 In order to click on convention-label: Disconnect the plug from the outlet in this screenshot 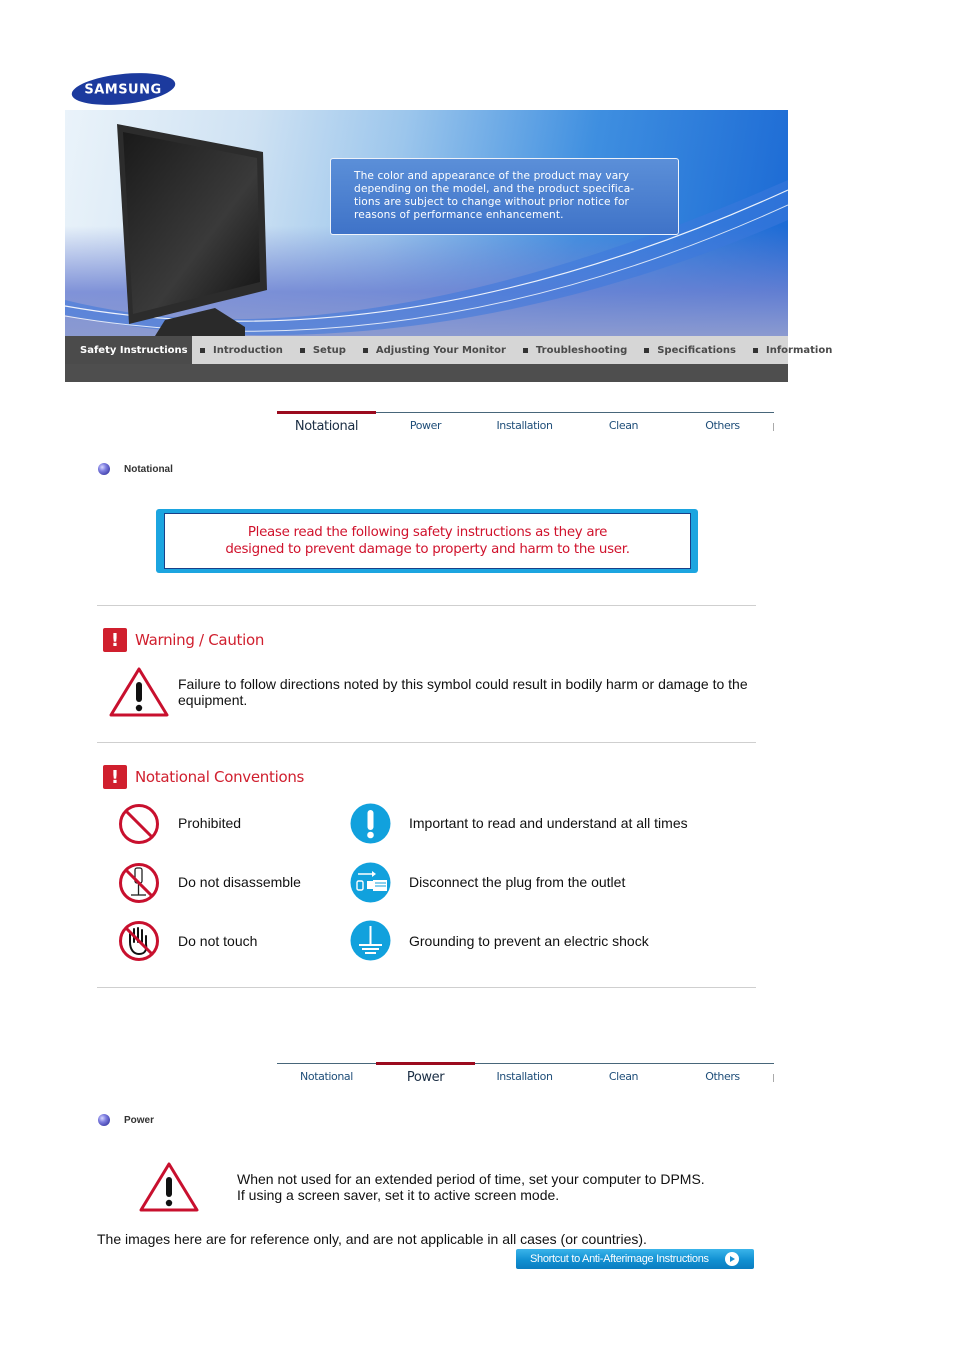, I will do `click(517, 882)`.